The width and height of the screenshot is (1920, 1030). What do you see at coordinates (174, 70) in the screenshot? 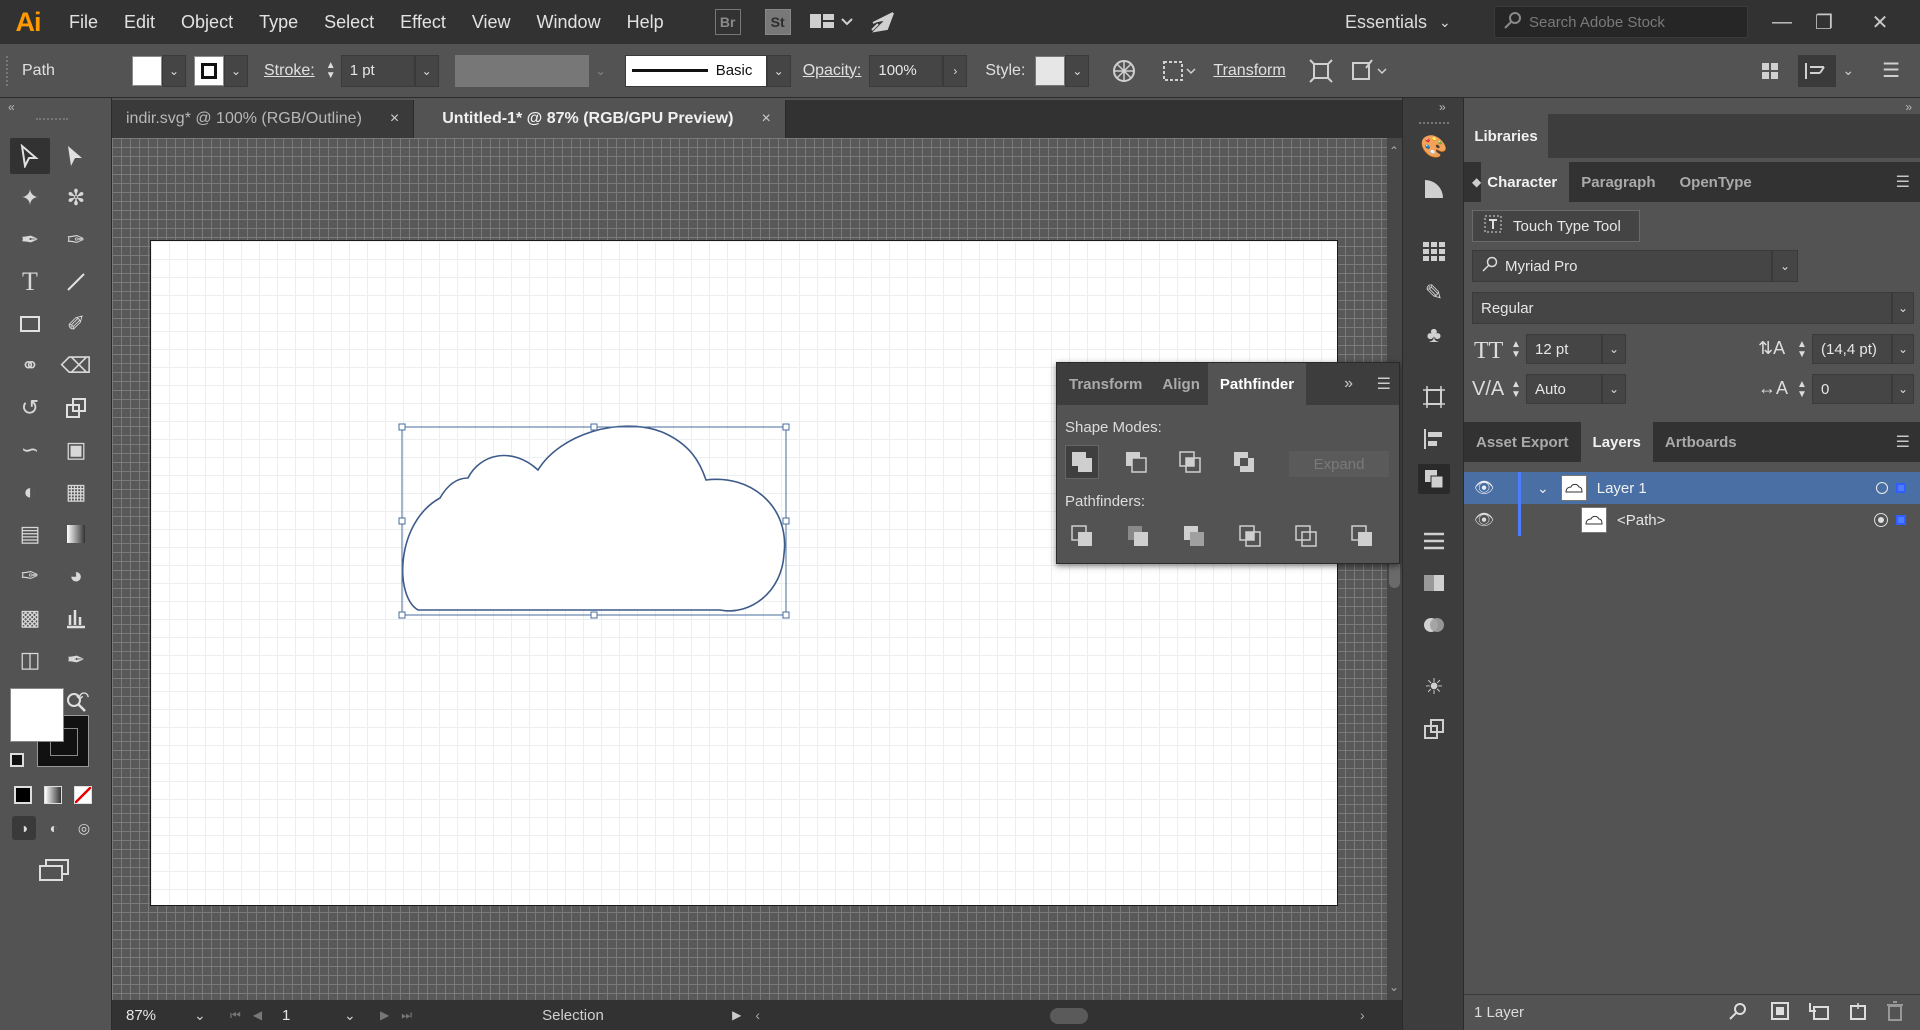
I see `fill-dropdown: ⌄` at bounding box center [174, 70].